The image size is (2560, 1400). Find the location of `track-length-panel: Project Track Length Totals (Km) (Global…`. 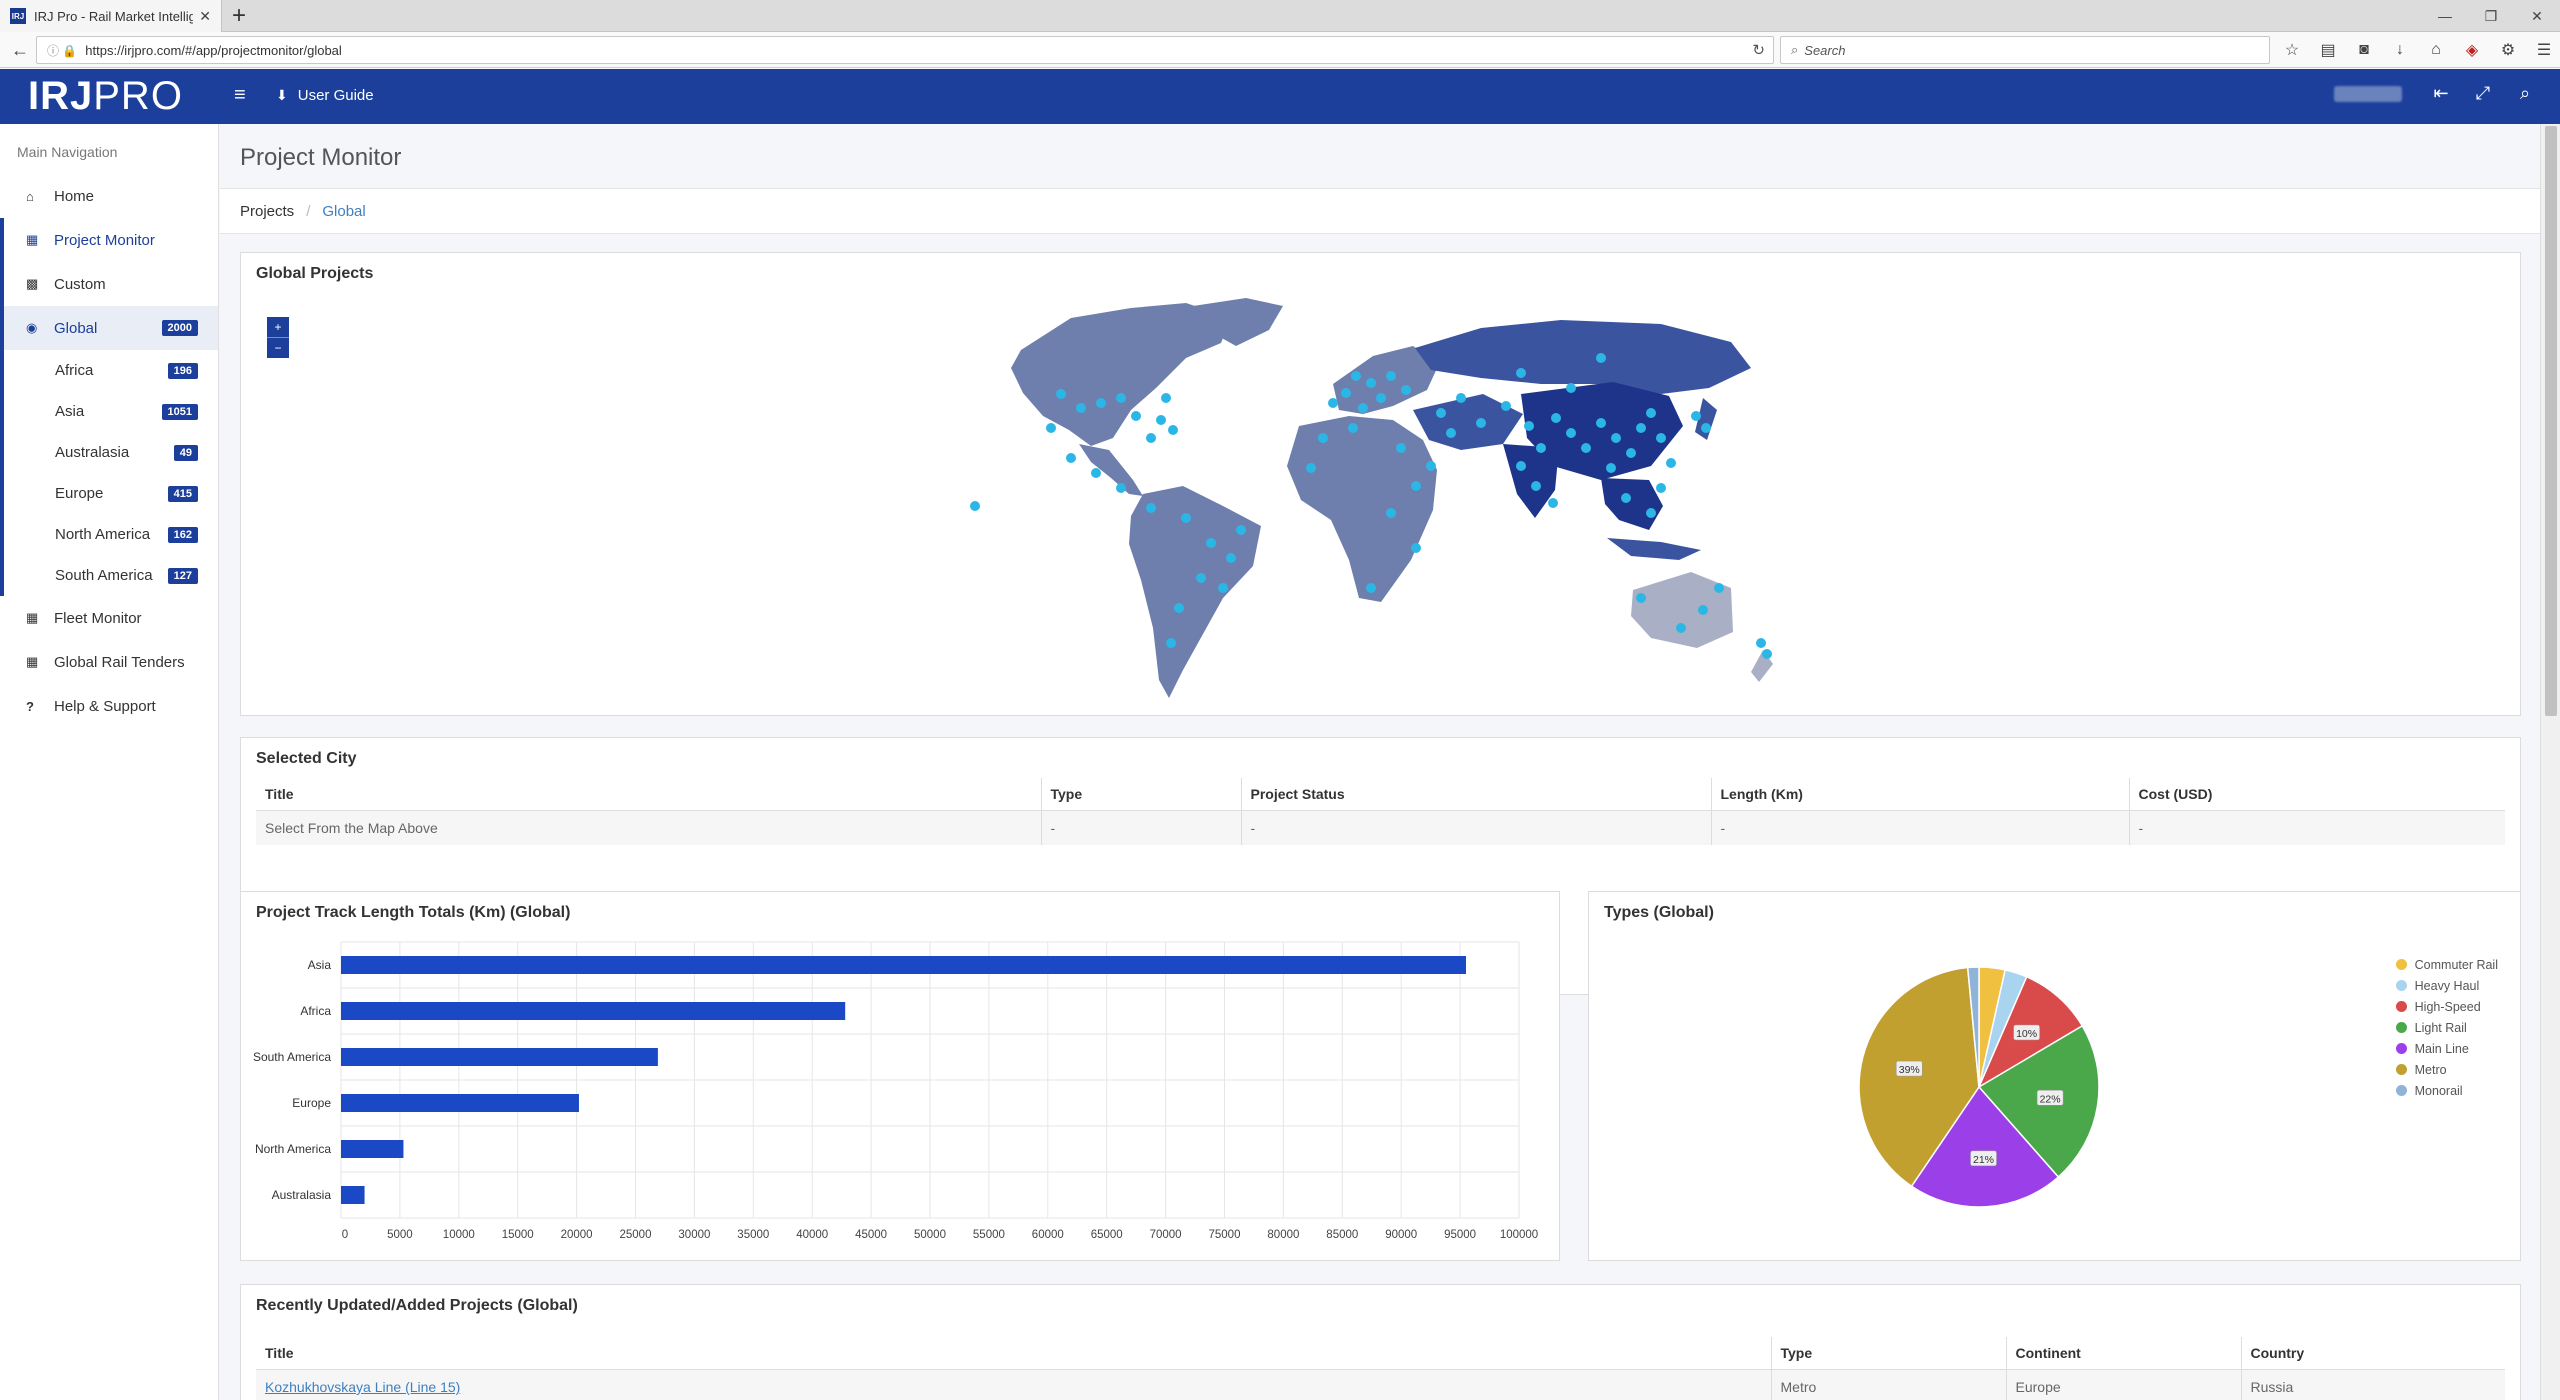

track-length-panel: Project Track Length Totals (Km) (Global… is located at coordinates (900, 1076).